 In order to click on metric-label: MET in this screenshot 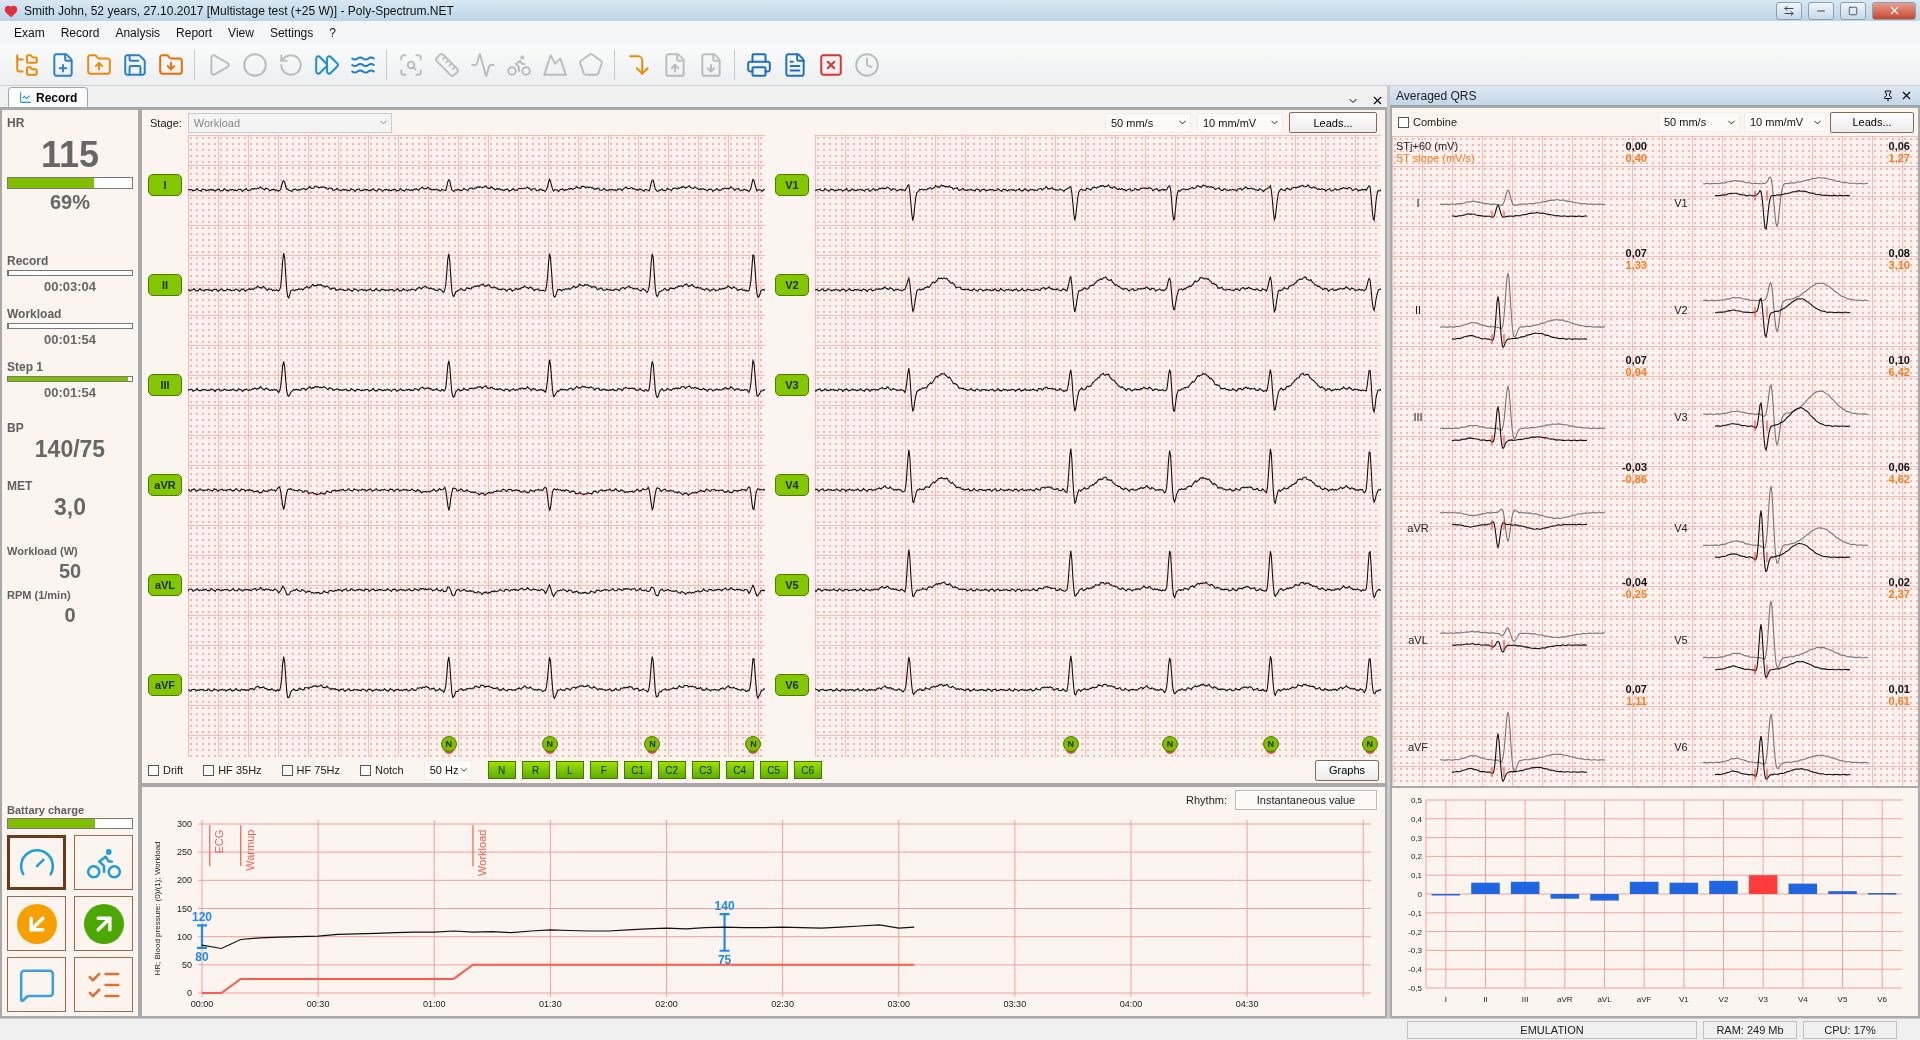, I will do `click(20, 486)`.